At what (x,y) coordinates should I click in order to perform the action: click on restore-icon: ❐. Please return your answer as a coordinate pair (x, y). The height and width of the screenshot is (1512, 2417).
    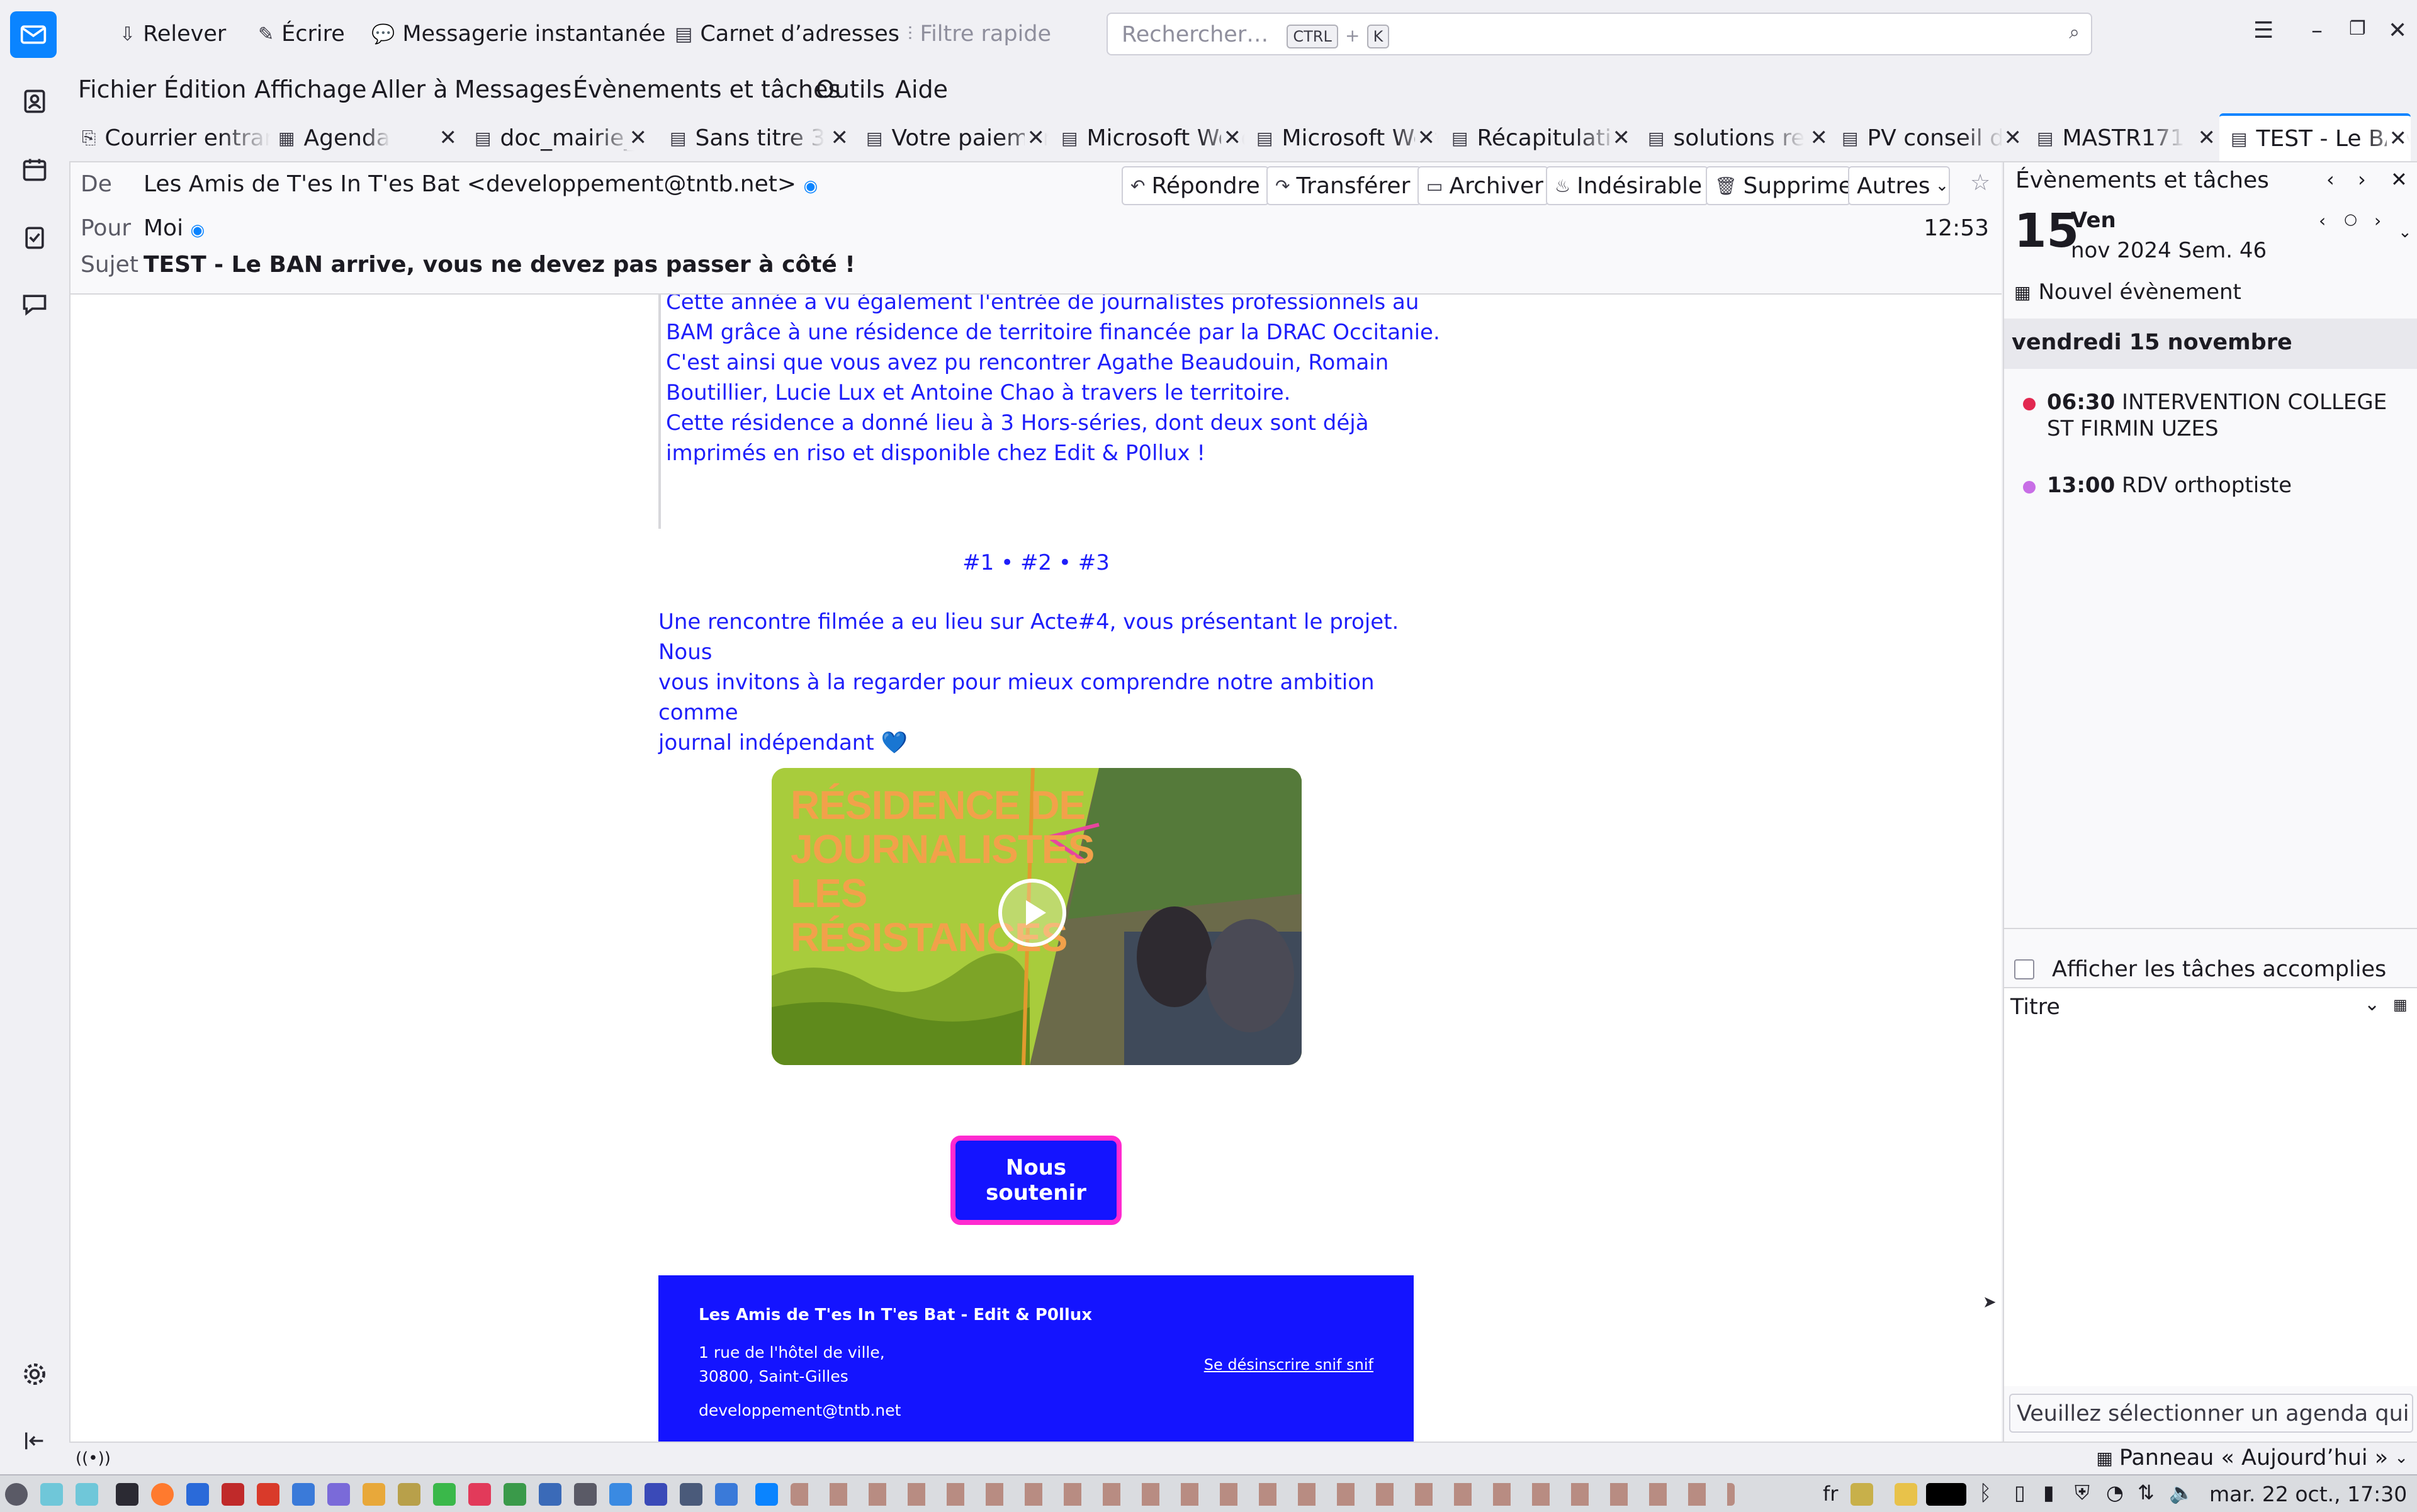
    Looking at the image, I should click on (2357, 29).